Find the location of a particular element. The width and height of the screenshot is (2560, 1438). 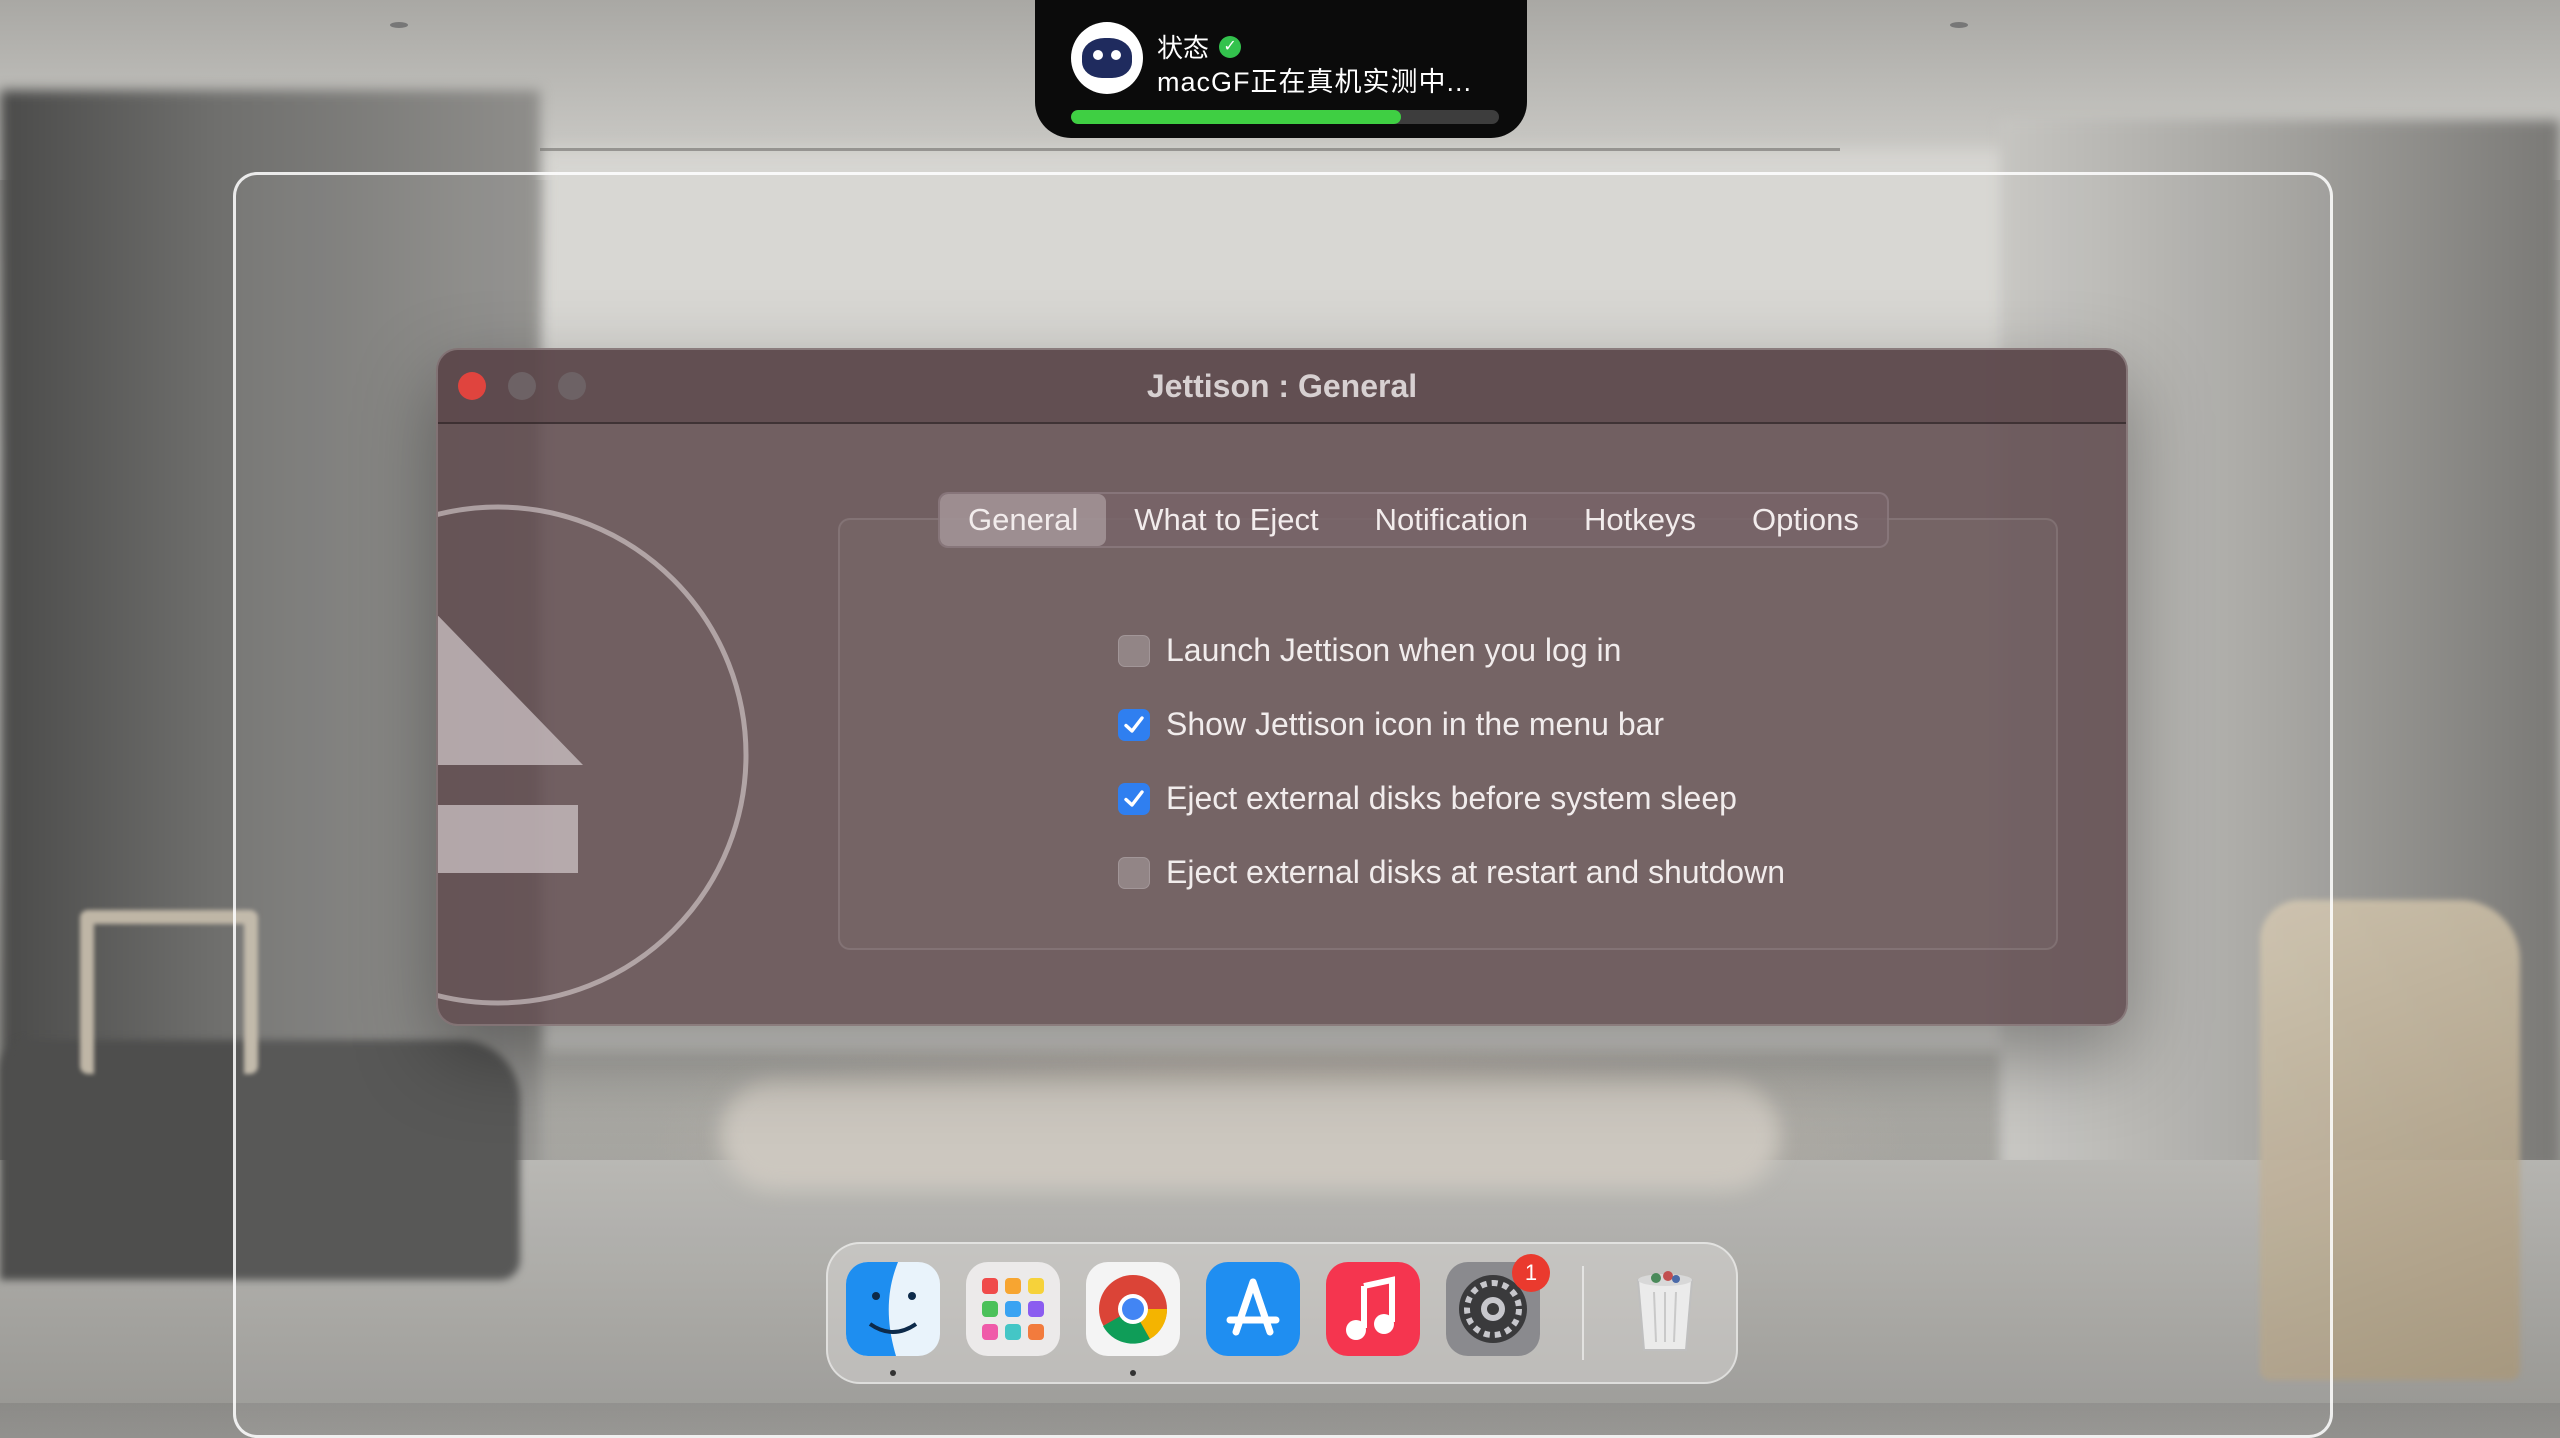

music-icon is located at coordinates (1373, 1309).